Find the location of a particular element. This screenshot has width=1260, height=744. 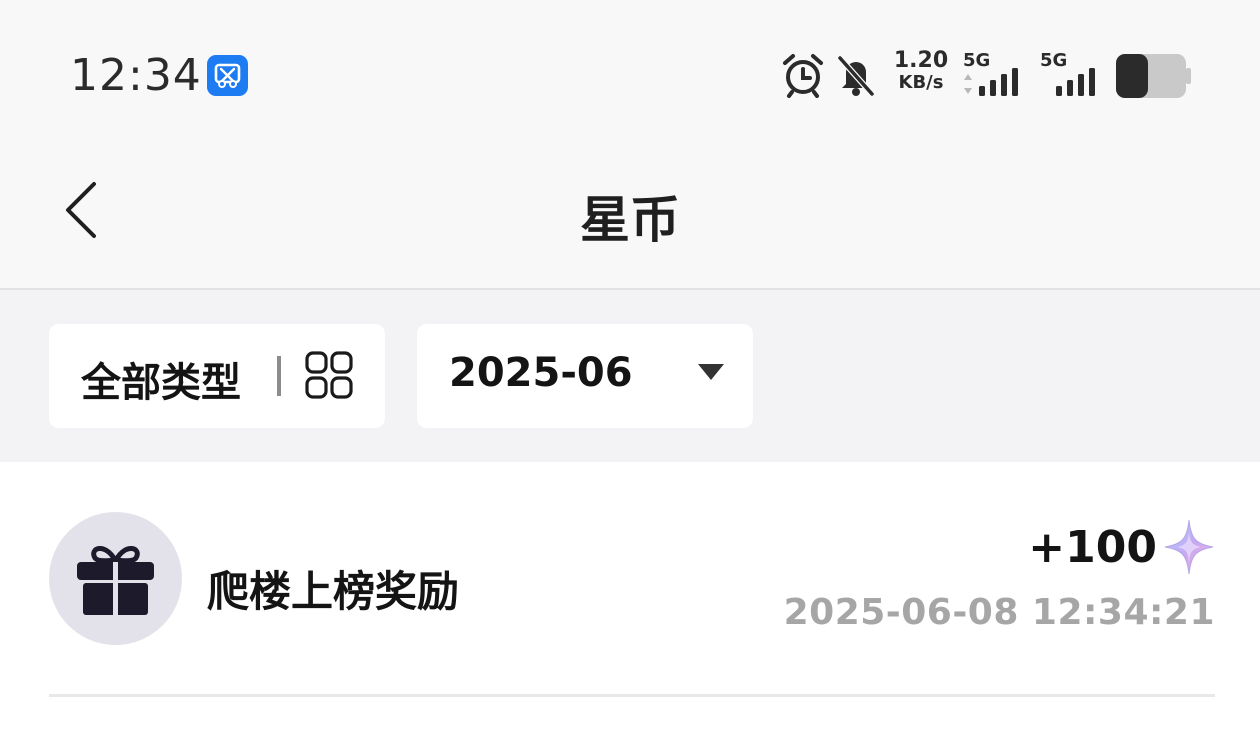

grid-icon is located at coordinates (329, 375).